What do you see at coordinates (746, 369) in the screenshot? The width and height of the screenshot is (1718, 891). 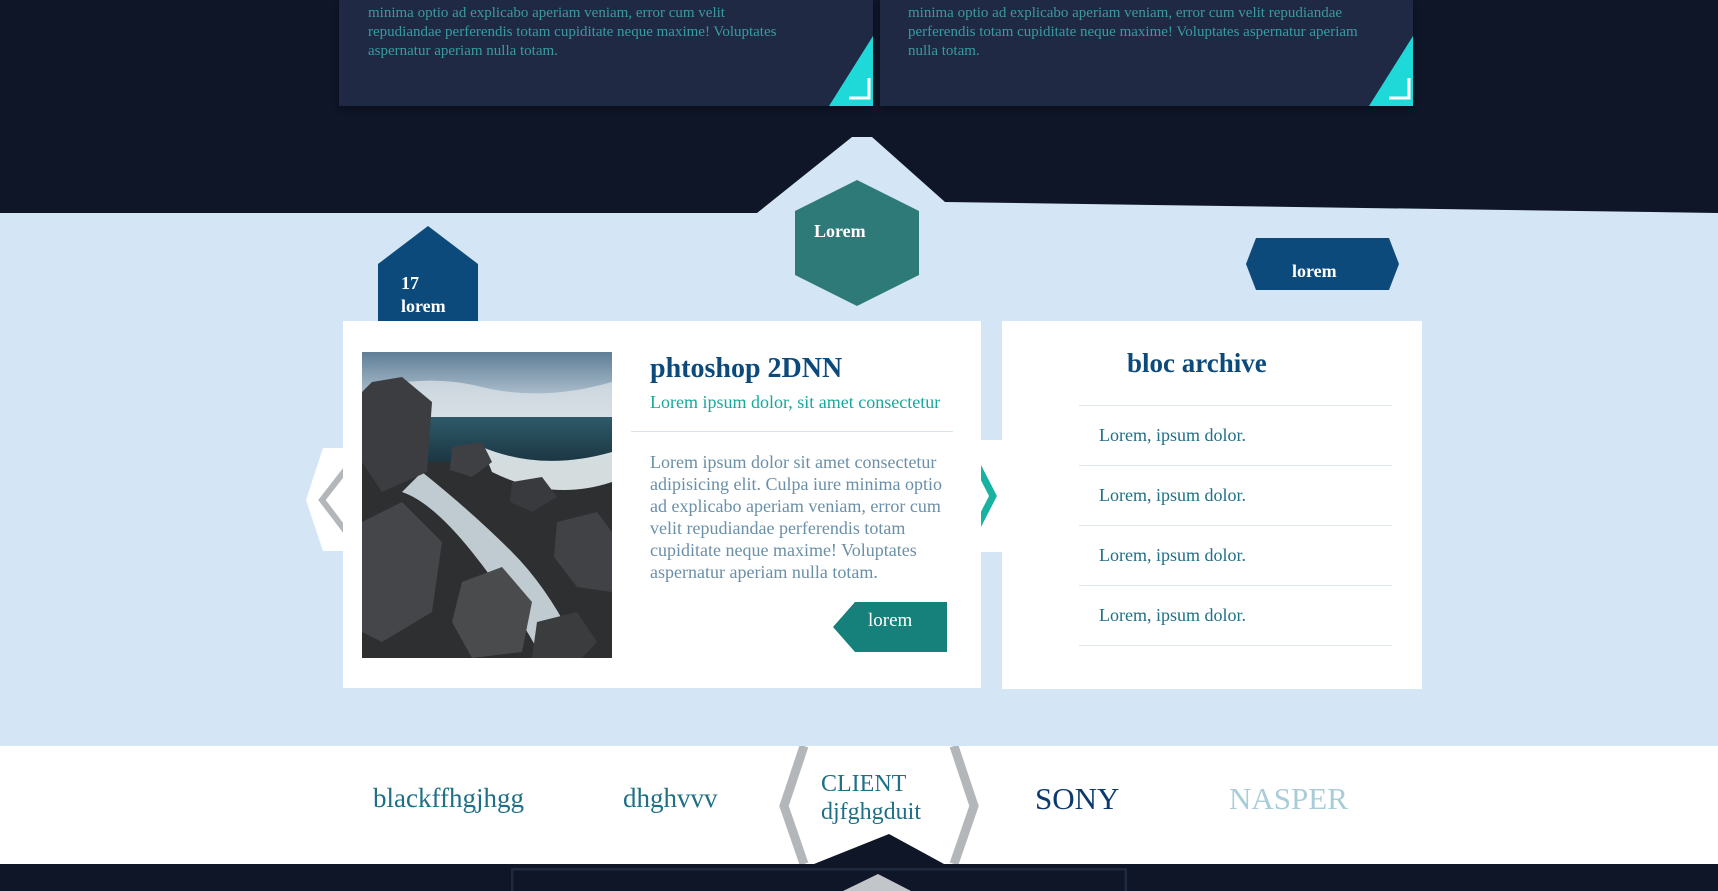 I see `post-title: phtoshop 2DNN` at bounding box center [746, 369].